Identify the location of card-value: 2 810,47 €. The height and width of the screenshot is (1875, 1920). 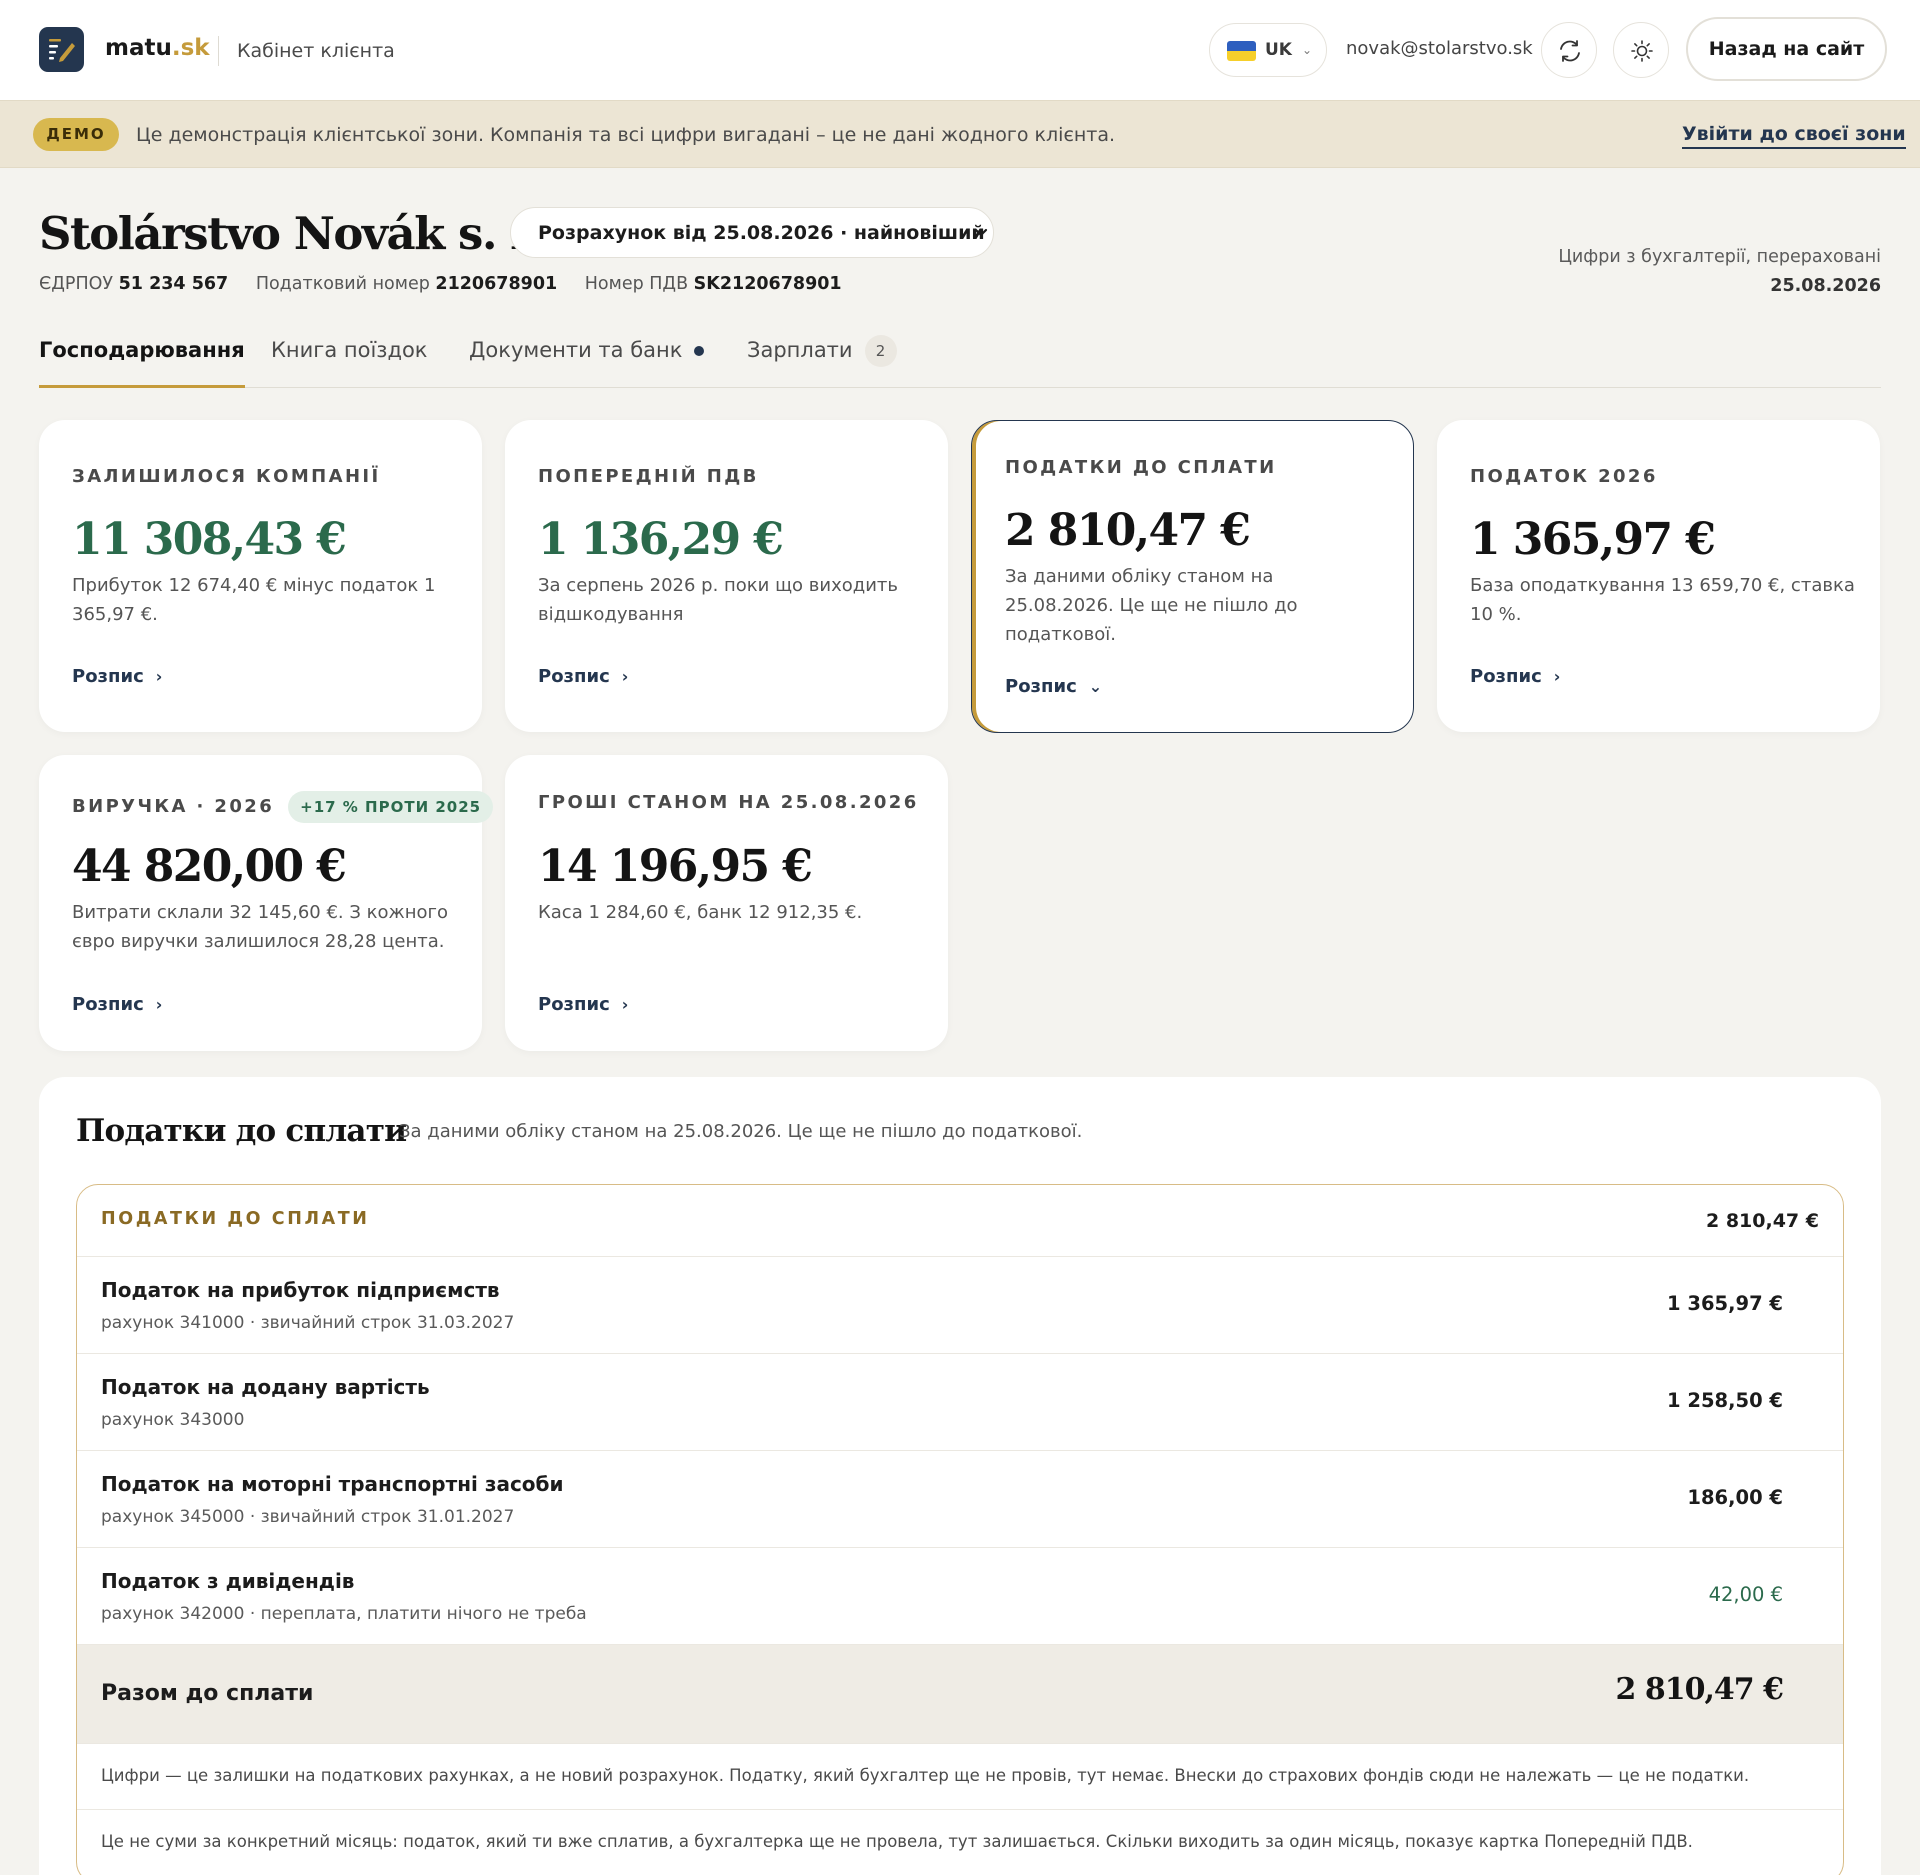
(1128, 530).